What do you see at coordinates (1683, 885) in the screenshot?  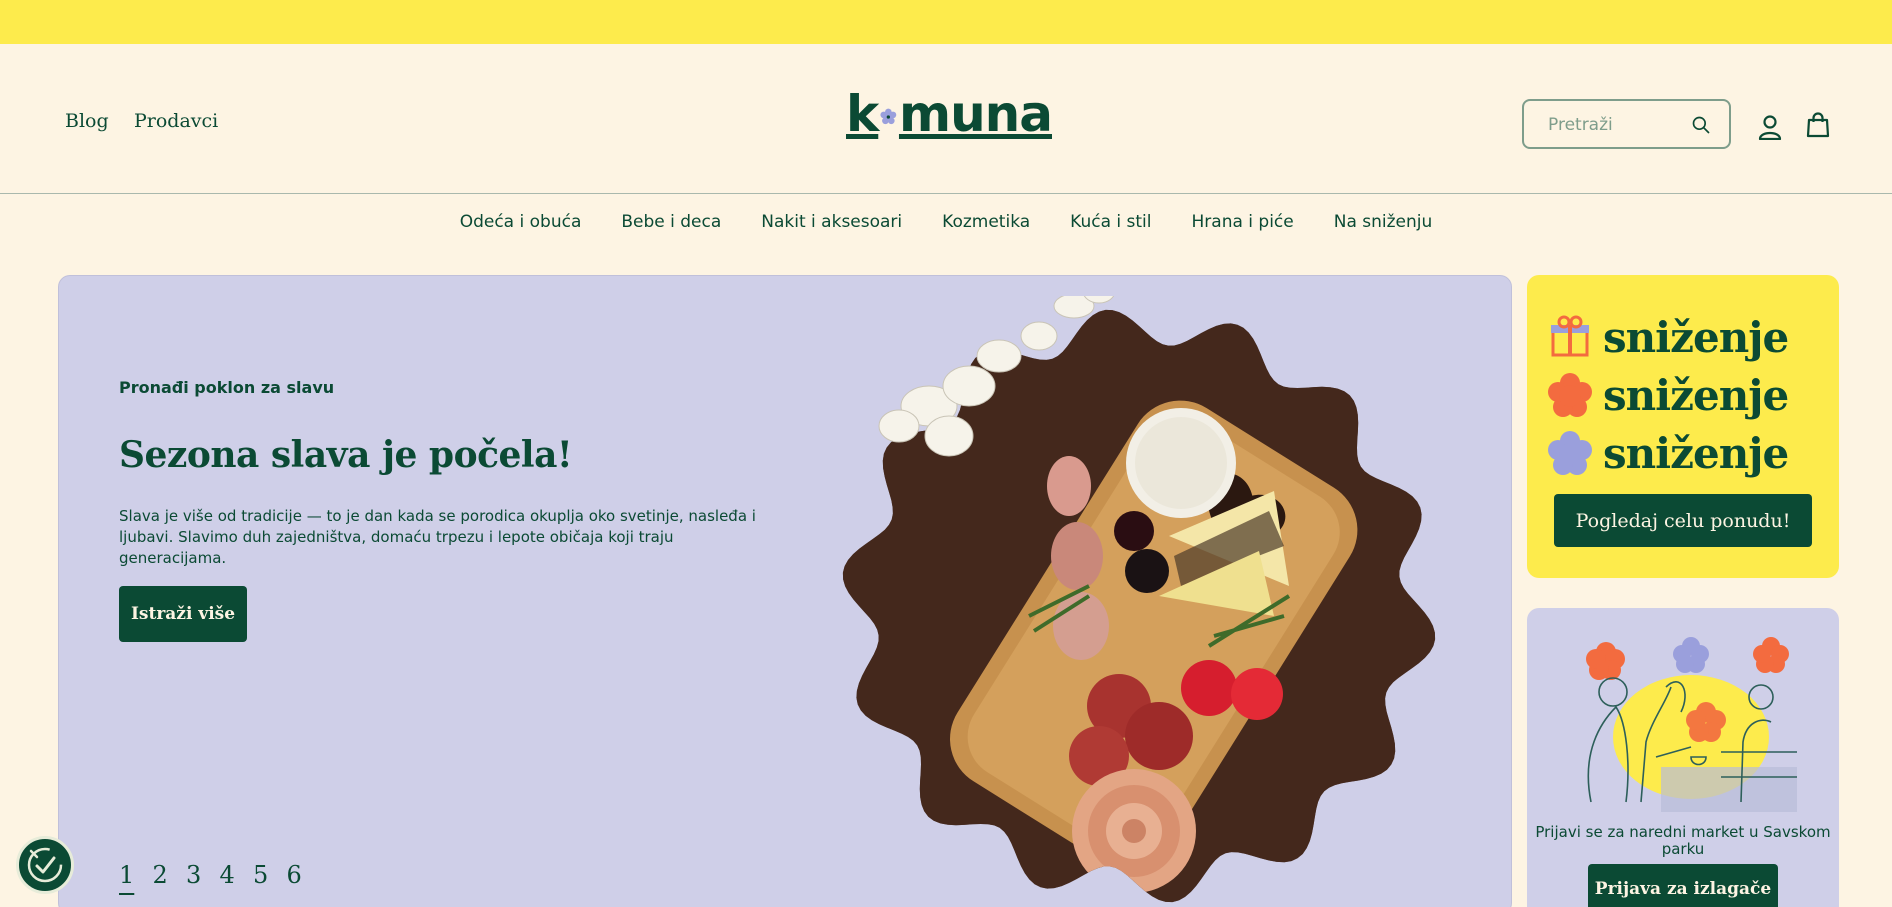 I see `vendor-signup-button: Prijava za izlagače` at bounding box center [1683, 885].